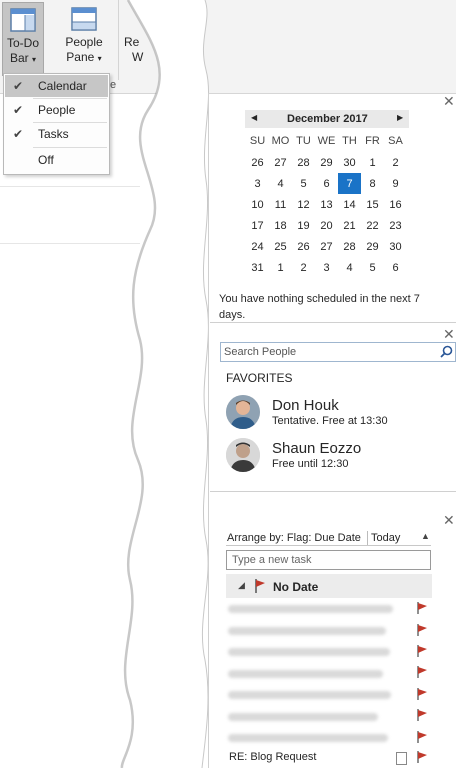 The height and width of the screenshot is (768, 456). What do you see at coordinates (446, 351) in the screenshot?
I see `search-icon` at bounding box center [446, 351].